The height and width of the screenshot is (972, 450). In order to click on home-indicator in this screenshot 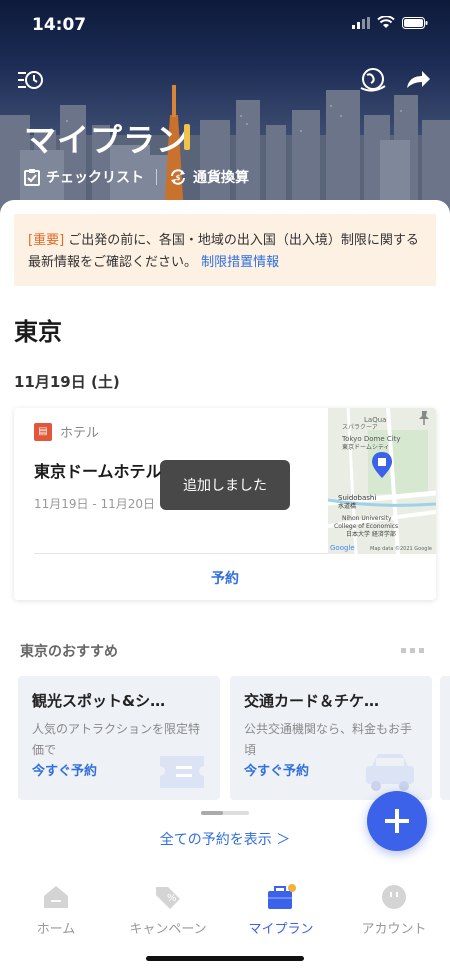, I will do `click(225, 958)`.